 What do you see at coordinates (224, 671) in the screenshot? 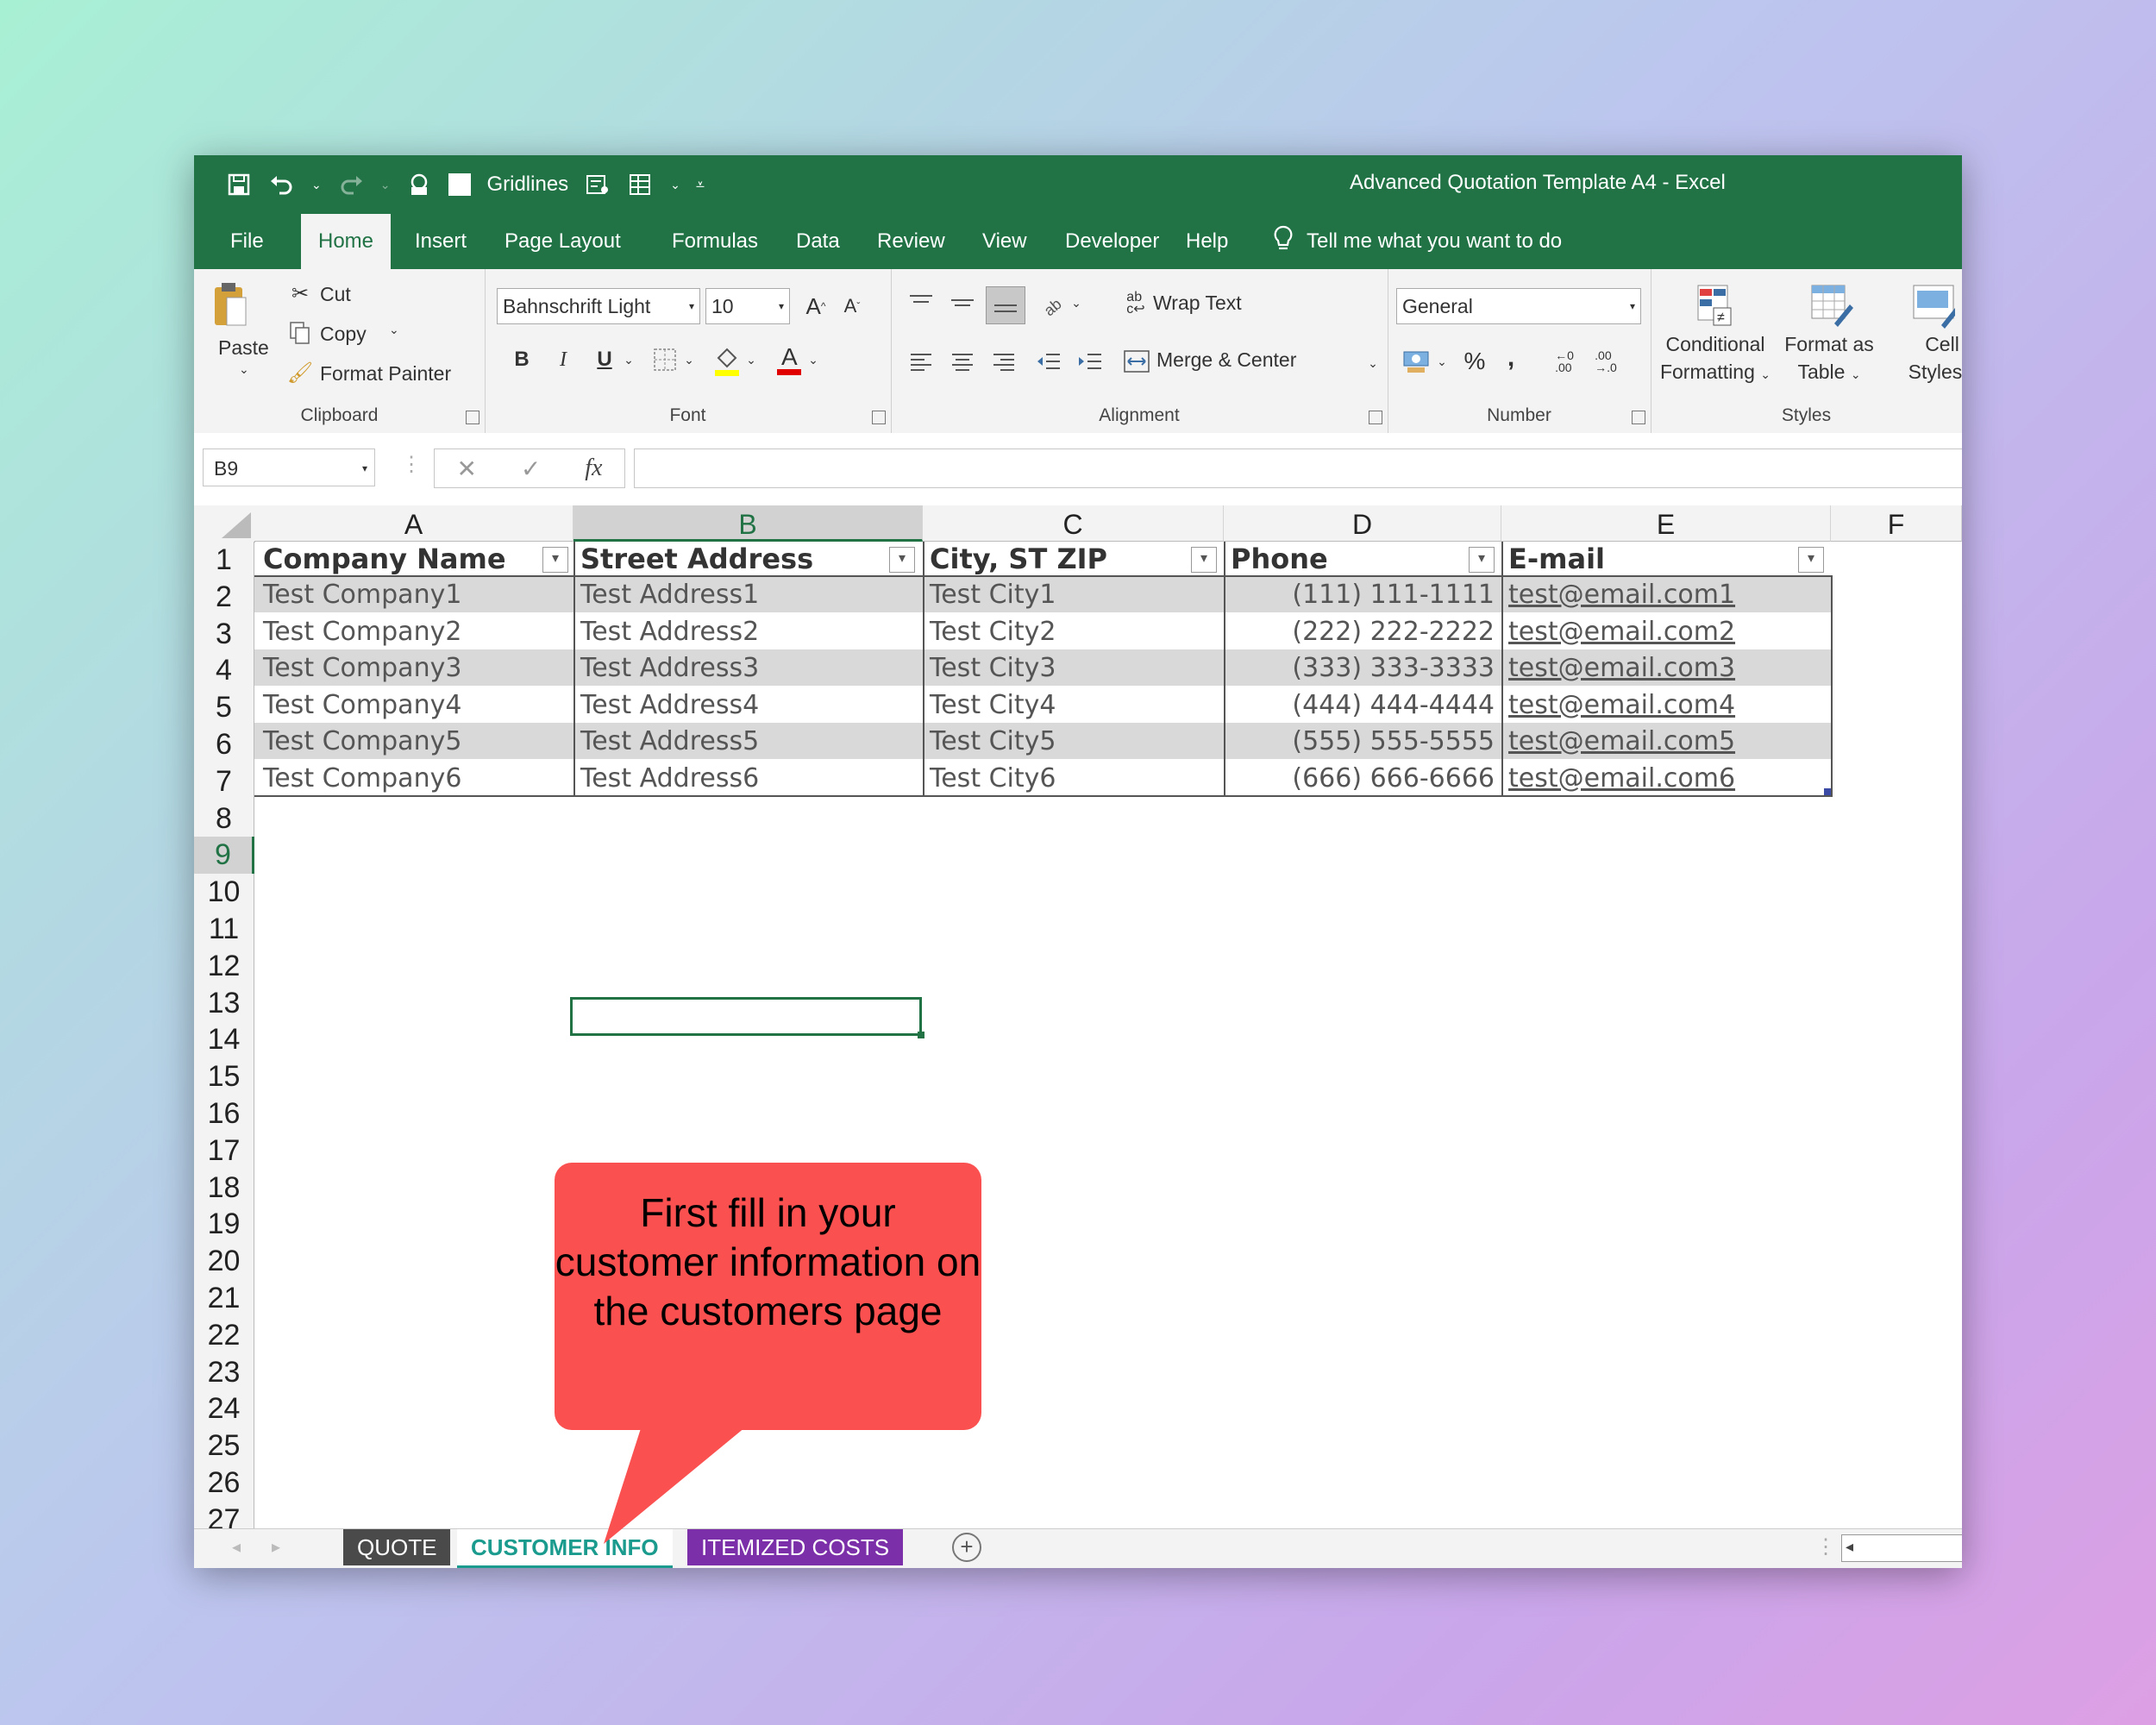
I see `row-header-4: 4` at bounding box center [224, 671].